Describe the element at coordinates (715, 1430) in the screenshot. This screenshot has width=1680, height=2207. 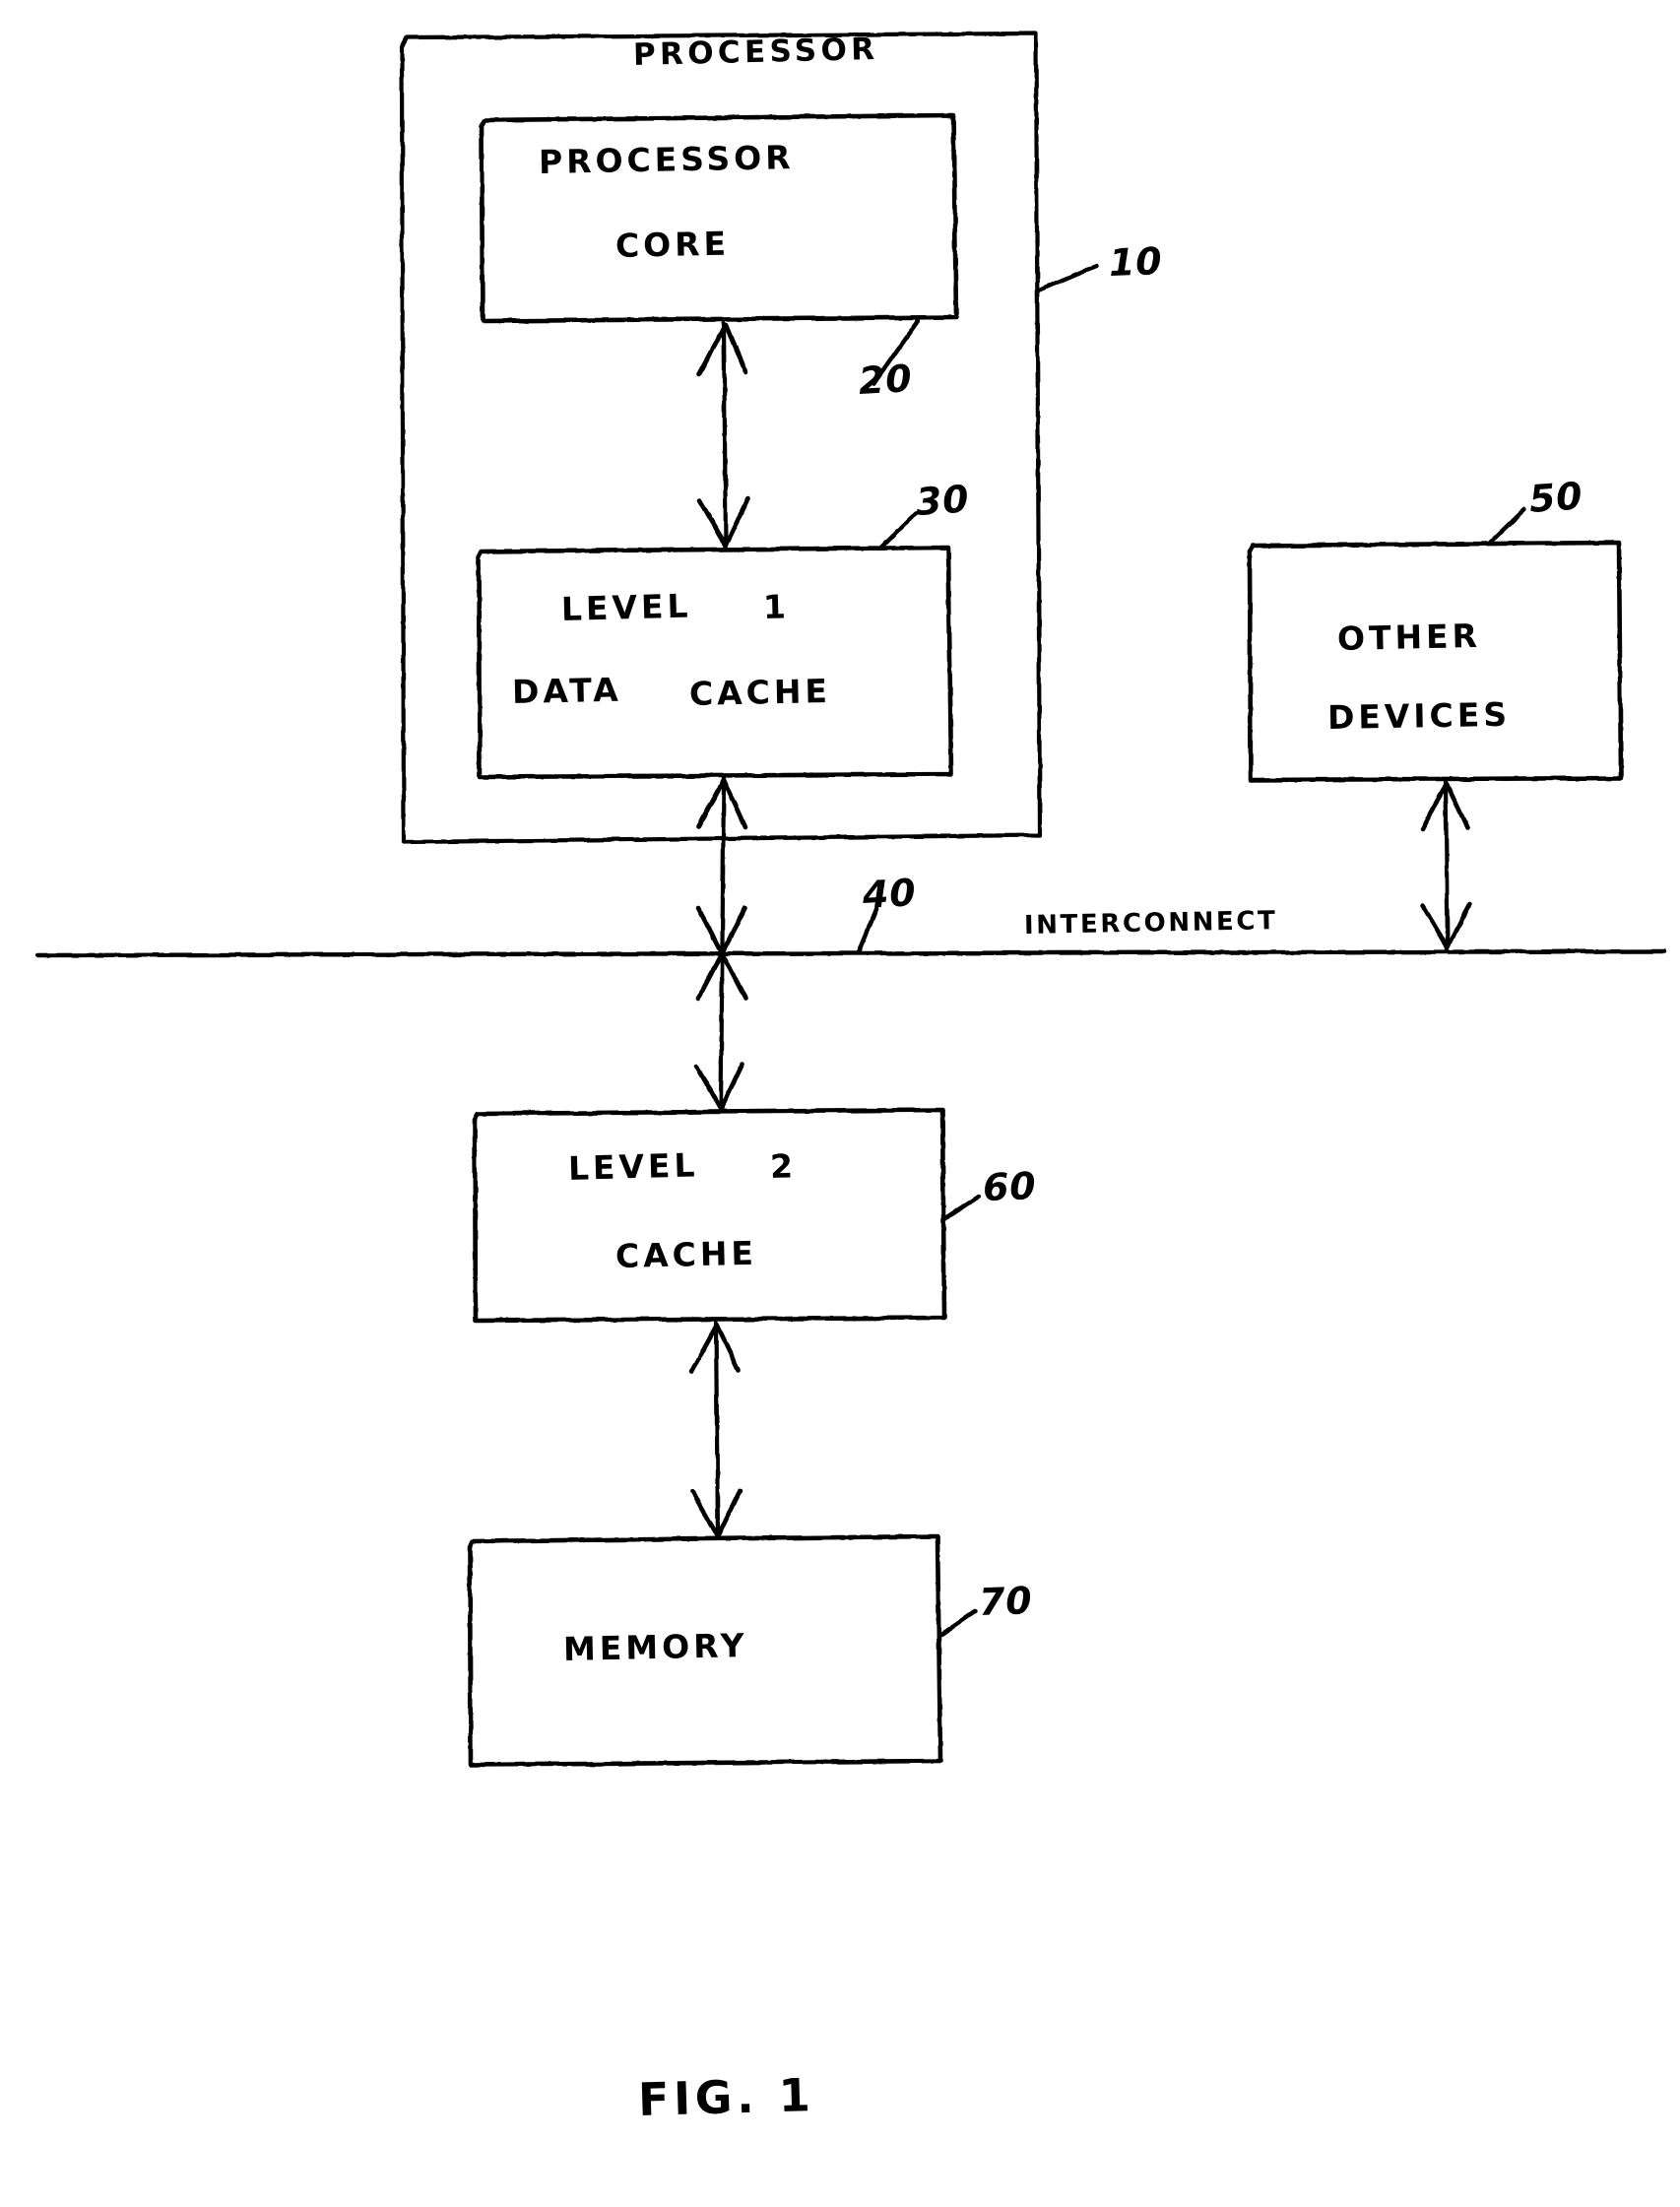
I see `arrow-l2cache-to-memory` at that location.